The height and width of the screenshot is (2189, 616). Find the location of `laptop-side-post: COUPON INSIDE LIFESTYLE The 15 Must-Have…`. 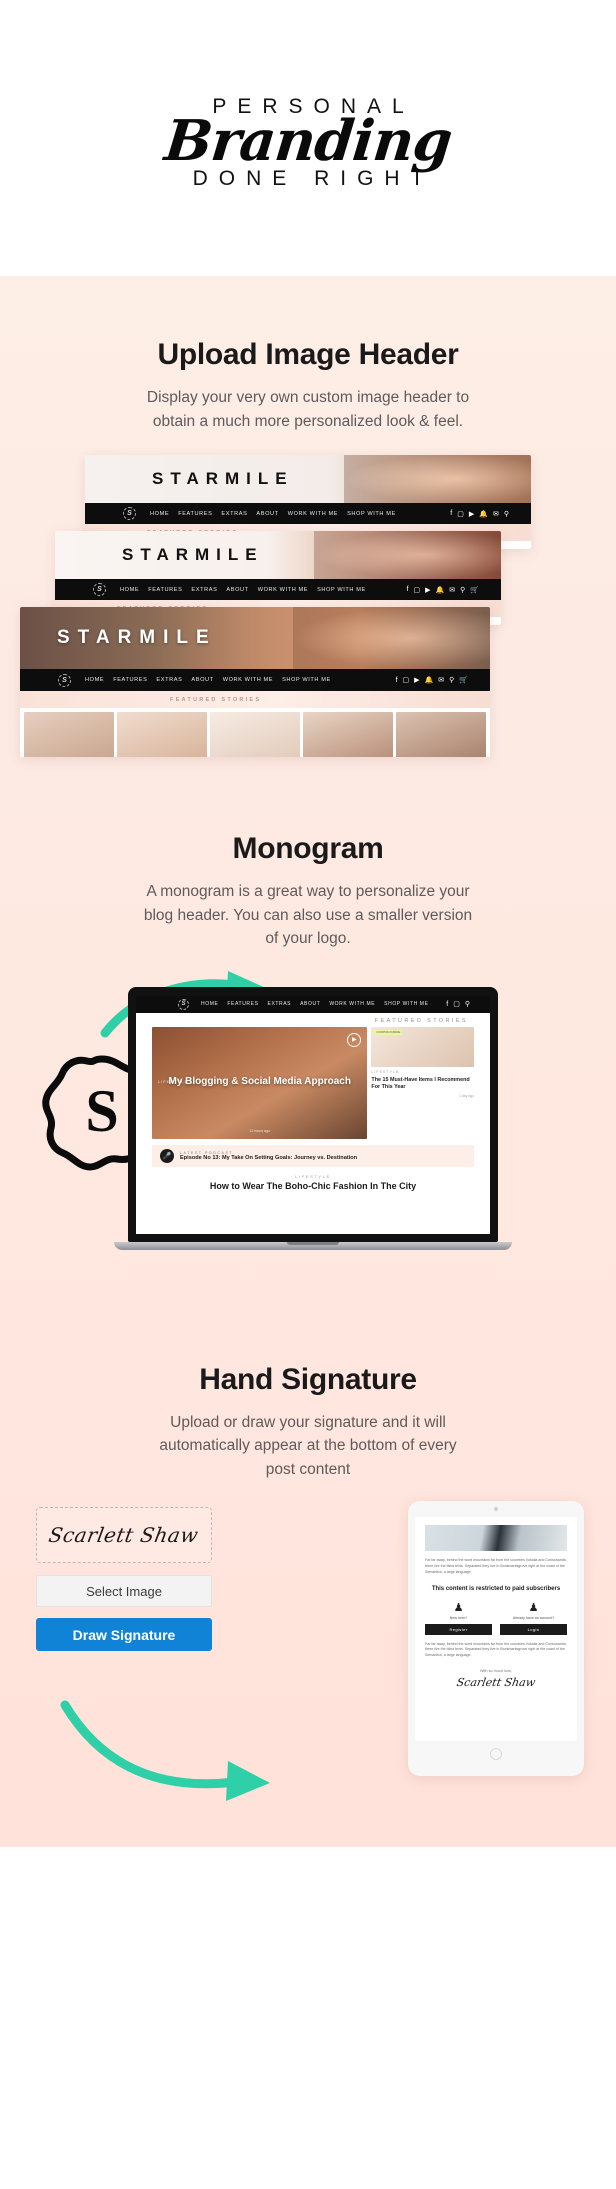

laptop-side-post: COUPON INSIDE LIFESTYLE The 15 Must-Have… is located at coordinates (422, 1082).